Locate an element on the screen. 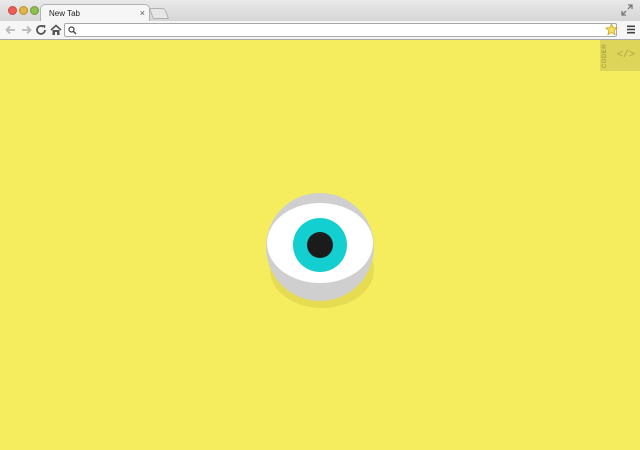 Image resolution: width=640 pixels, height=450 pixels. address-bar is located at coordinates (340, 30).